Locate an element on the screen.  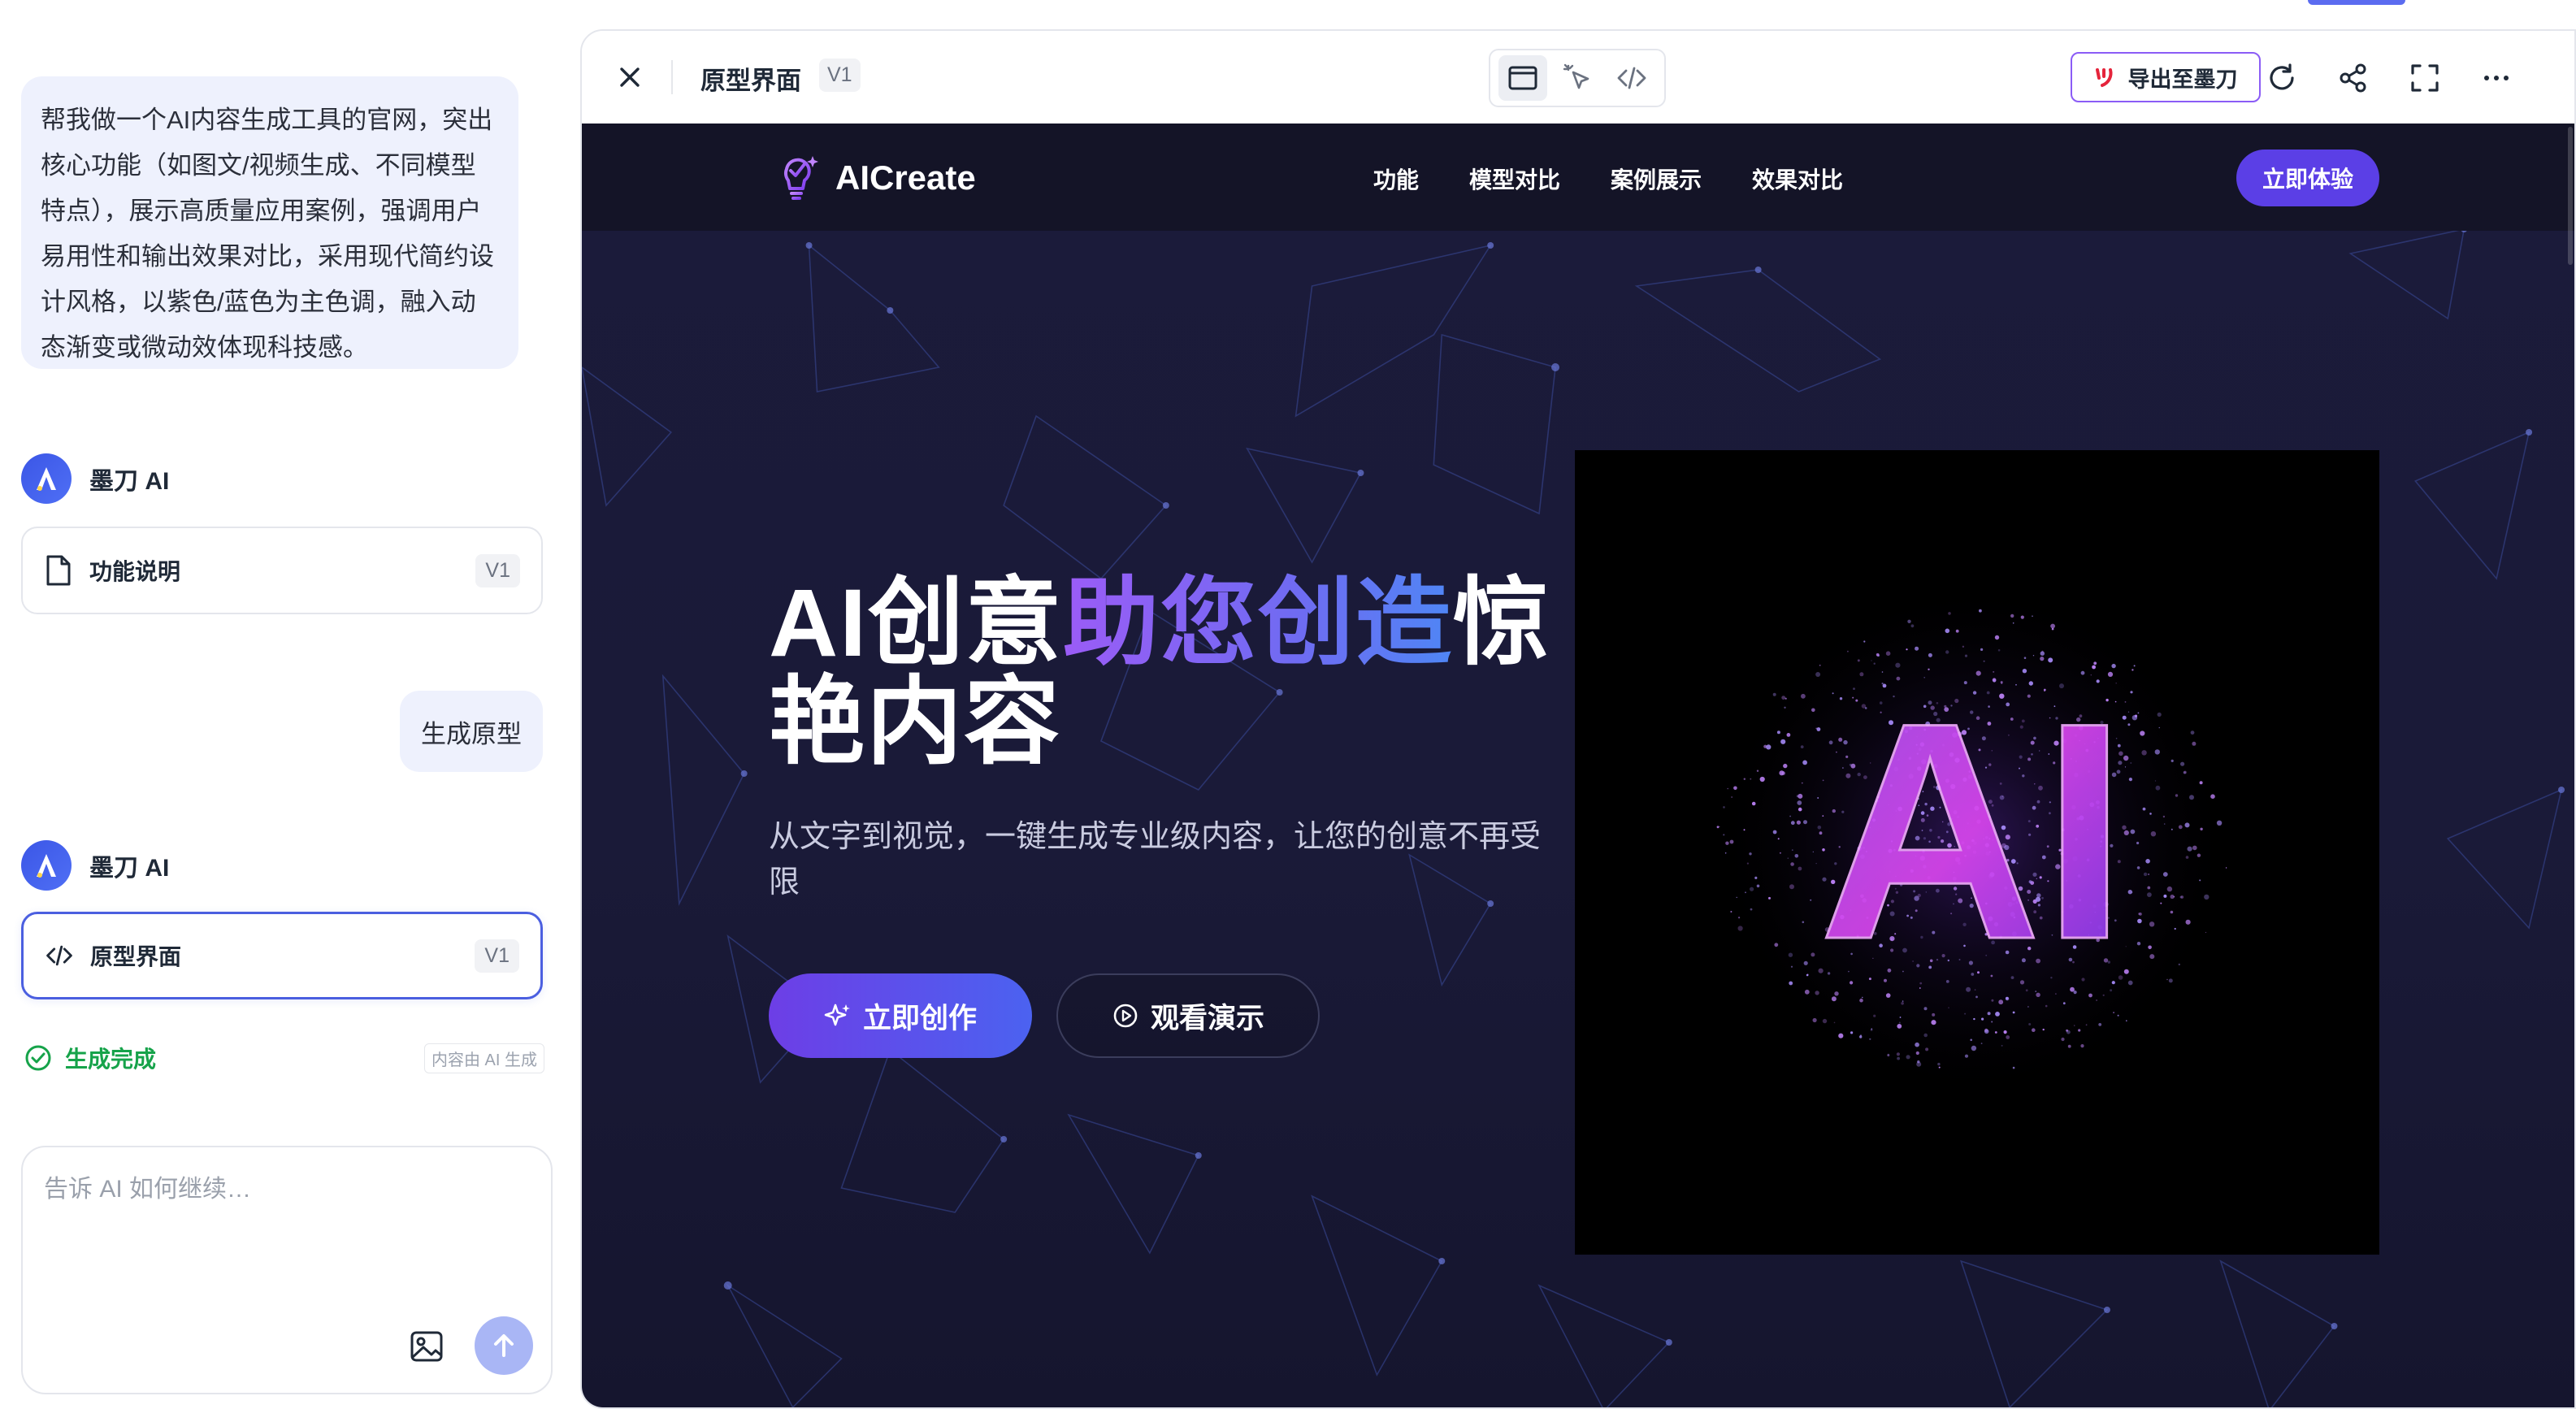
view-mode-switch is located at coordinates (1578, 78).